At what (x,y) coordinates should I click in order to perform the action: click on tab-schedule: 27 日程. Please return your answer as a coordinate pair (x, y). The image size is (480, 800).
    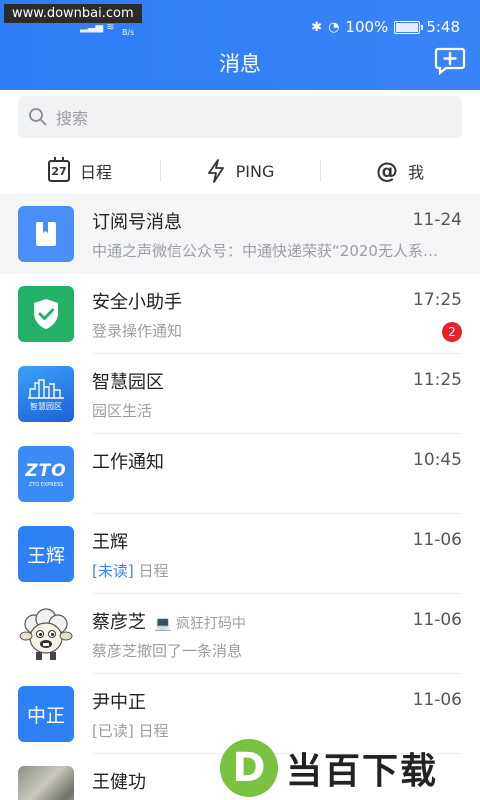
    Looking at the image, I should click on (80, 171).